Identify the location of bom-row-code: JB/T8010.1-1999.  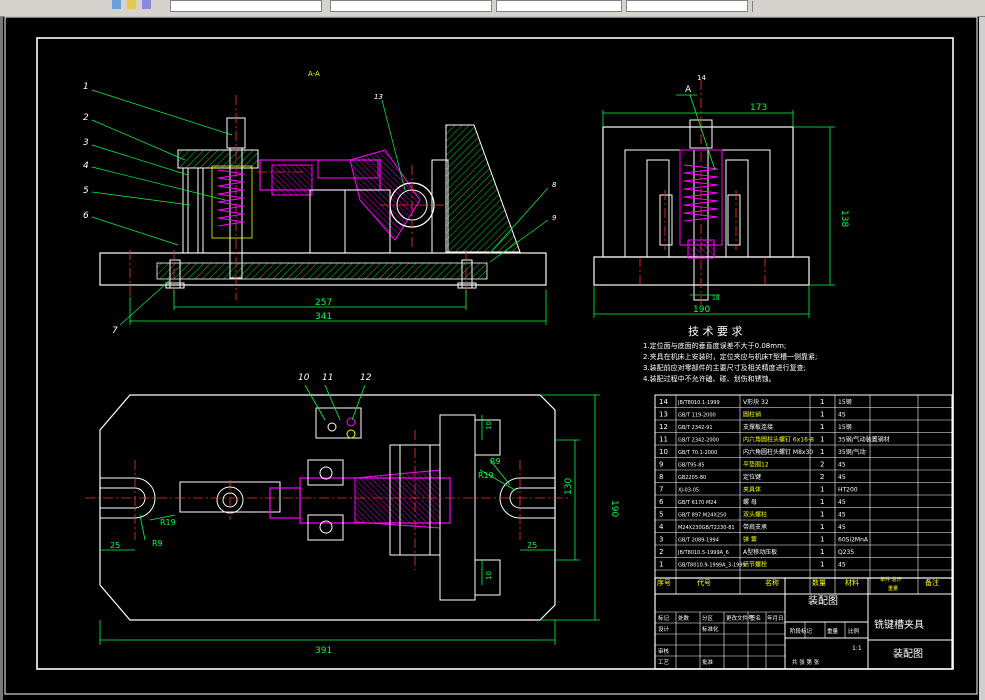
(698, 403).